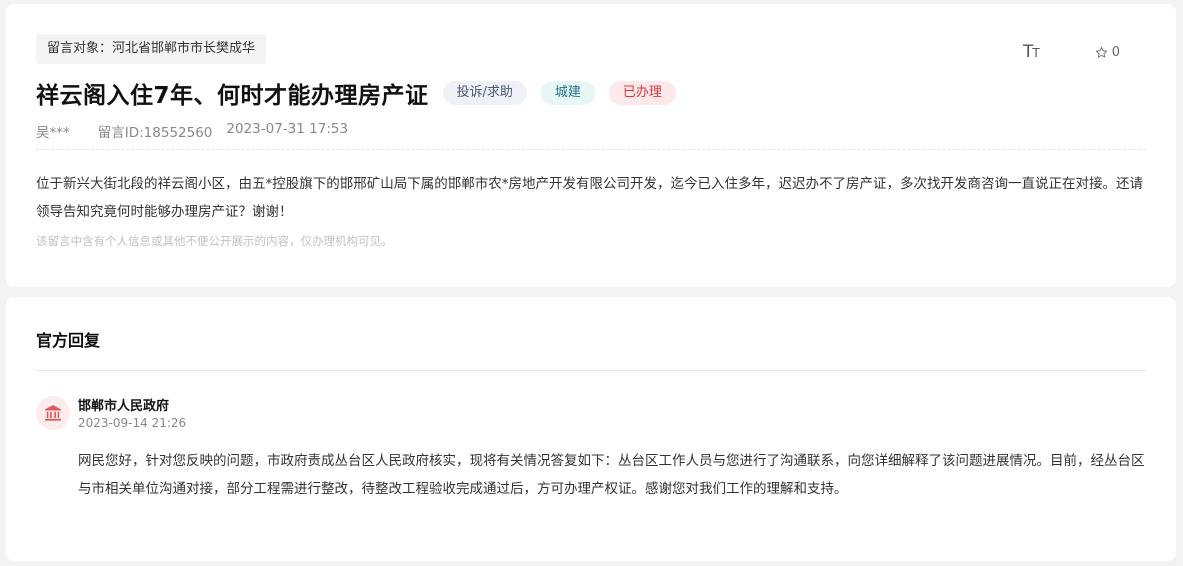  I want to click on type-badge: 投诉/求助, so click(484, 93).